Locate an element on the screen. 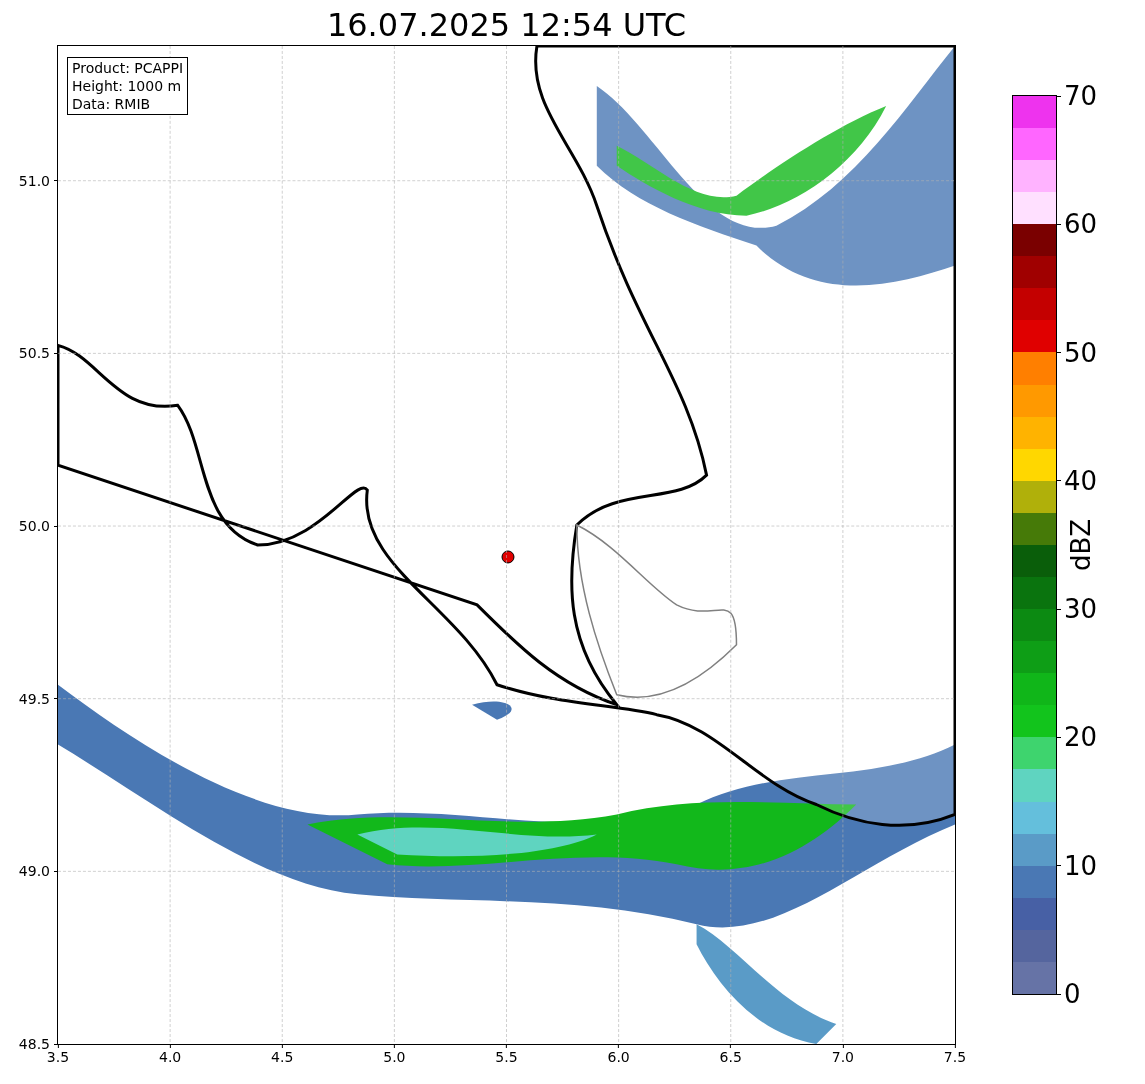 This screenshot has width=1145, height=1084. y-tick-label: 48.5 is located at coordinates (34, 1044).